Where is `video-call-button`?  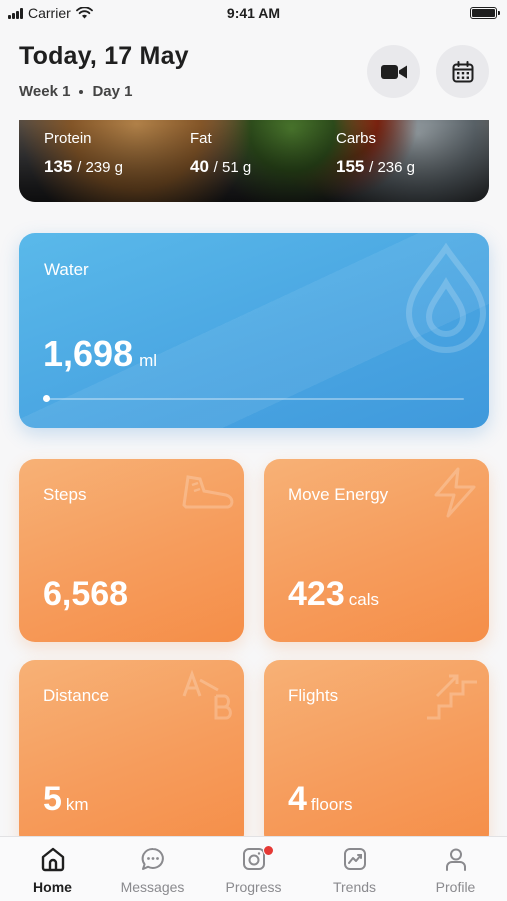 video-call-button is located at coordinates (393, 71).